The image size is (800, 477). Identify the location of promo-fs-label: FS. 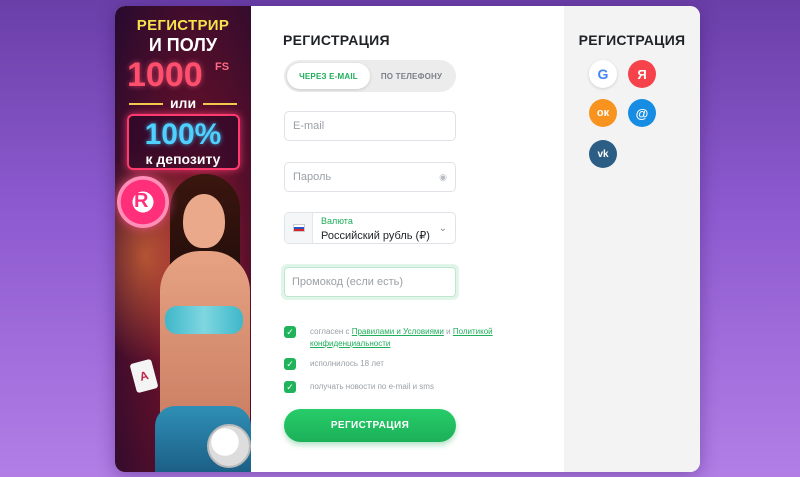
(222, 67).